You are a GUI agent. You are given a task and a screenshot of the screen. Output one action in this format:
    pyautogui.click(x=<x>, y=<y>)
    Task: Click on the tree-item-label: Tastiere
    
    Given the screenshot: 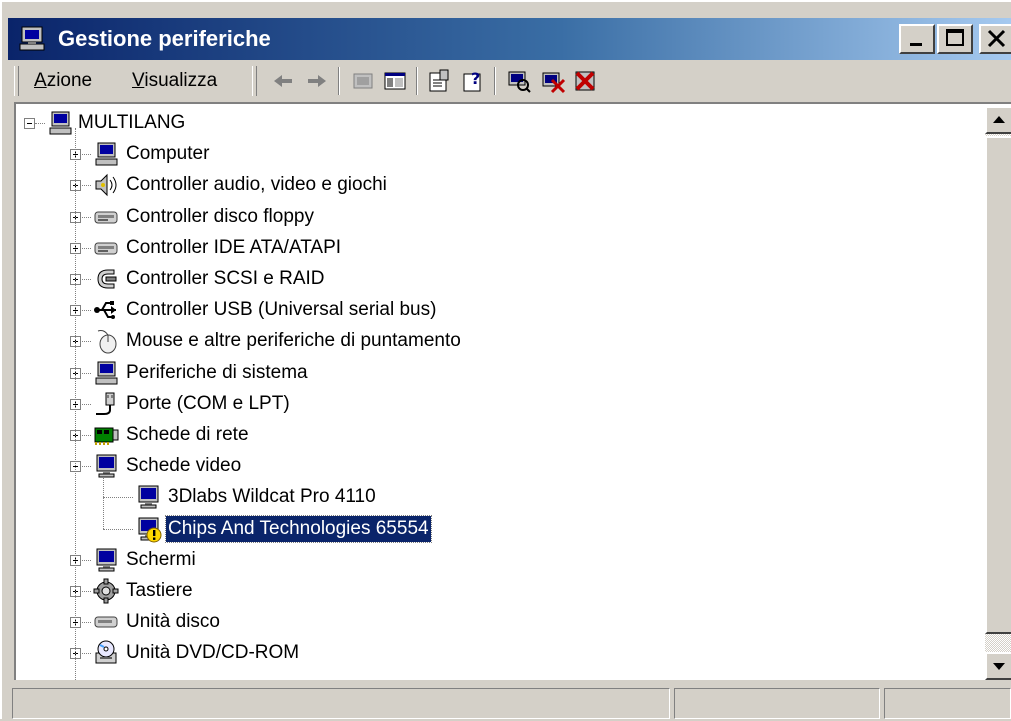 What is the action you would take?
    pyautogui.click(x=159, y=591)
    